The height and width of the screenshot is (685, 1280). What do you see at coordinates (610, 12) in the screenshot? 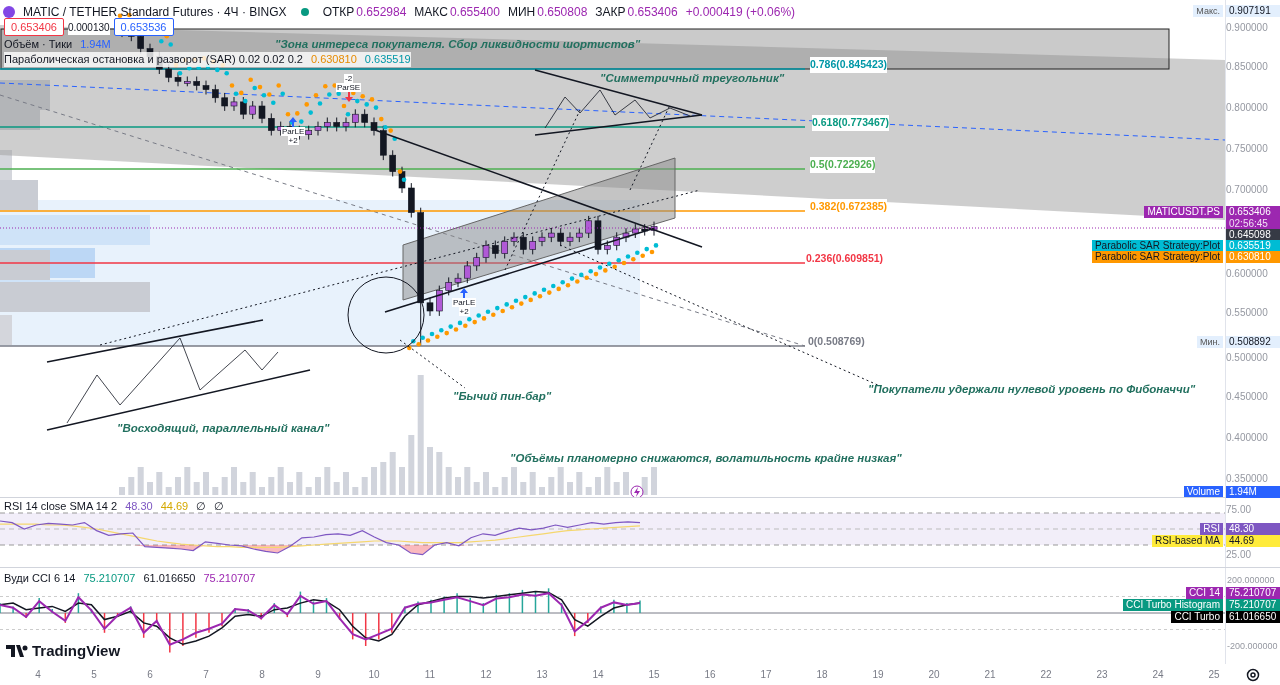
I see `ohlc-label: ЗАКР` at bounding box center [610, 12].